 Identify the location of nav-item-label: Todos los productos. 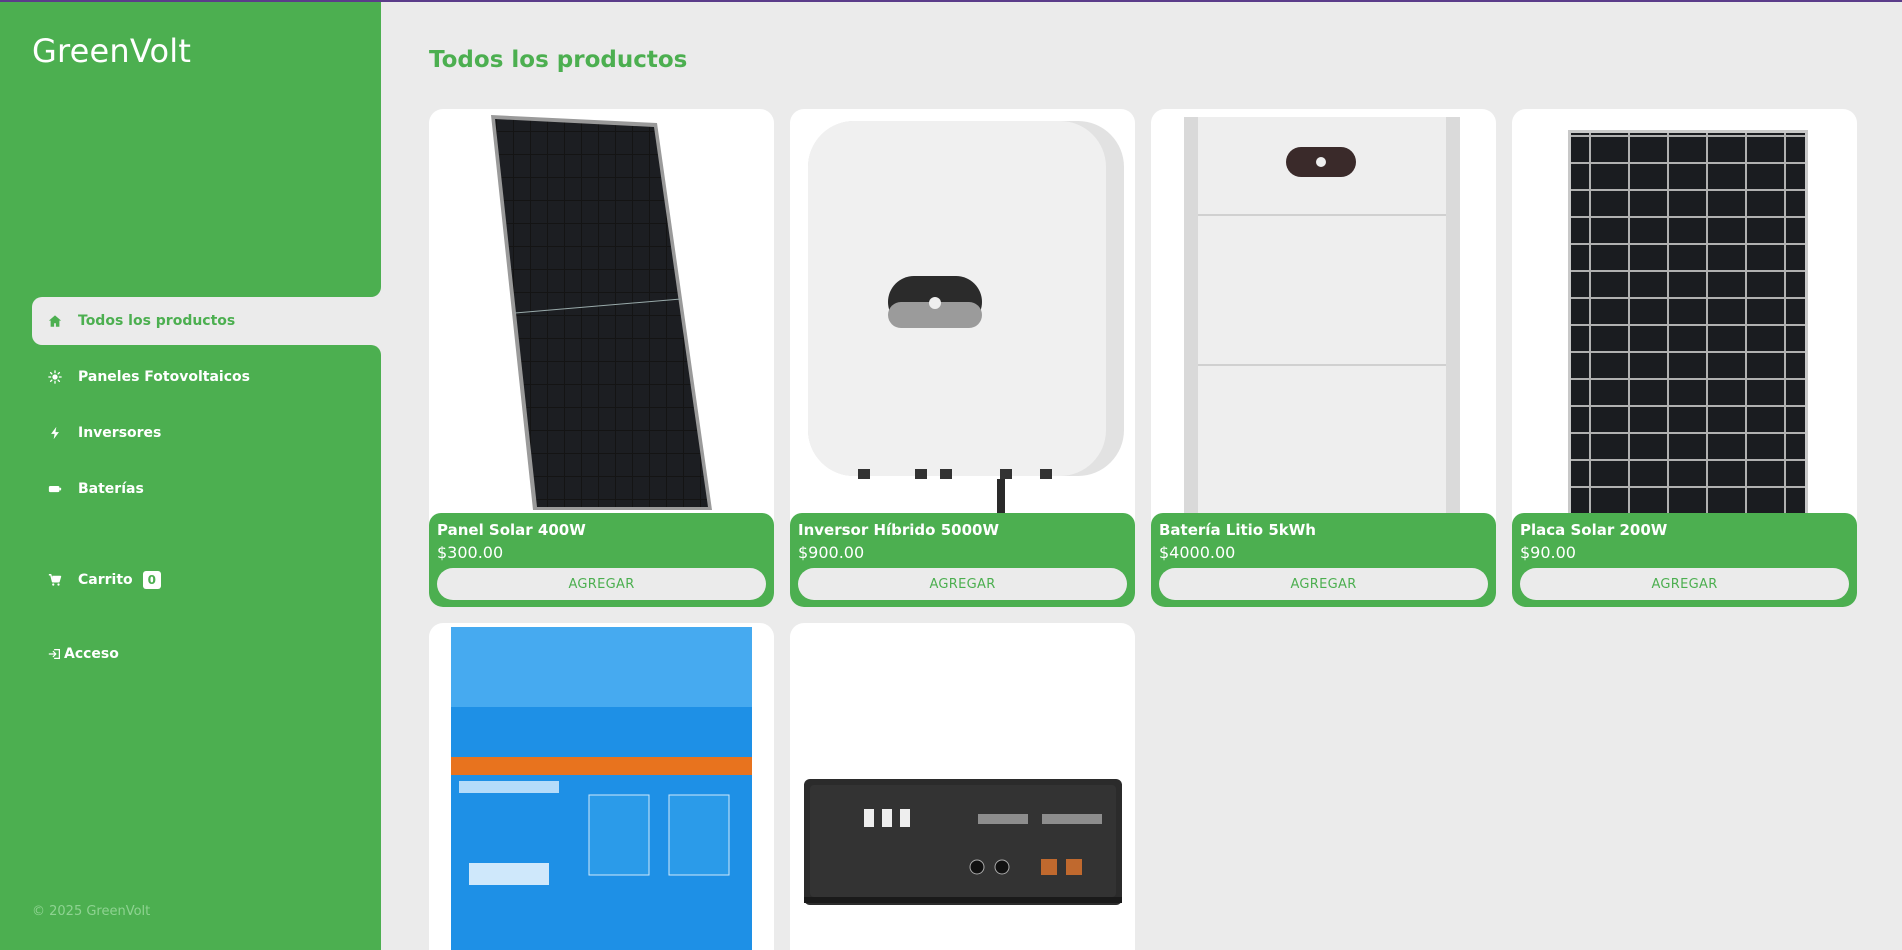
(157, 321).